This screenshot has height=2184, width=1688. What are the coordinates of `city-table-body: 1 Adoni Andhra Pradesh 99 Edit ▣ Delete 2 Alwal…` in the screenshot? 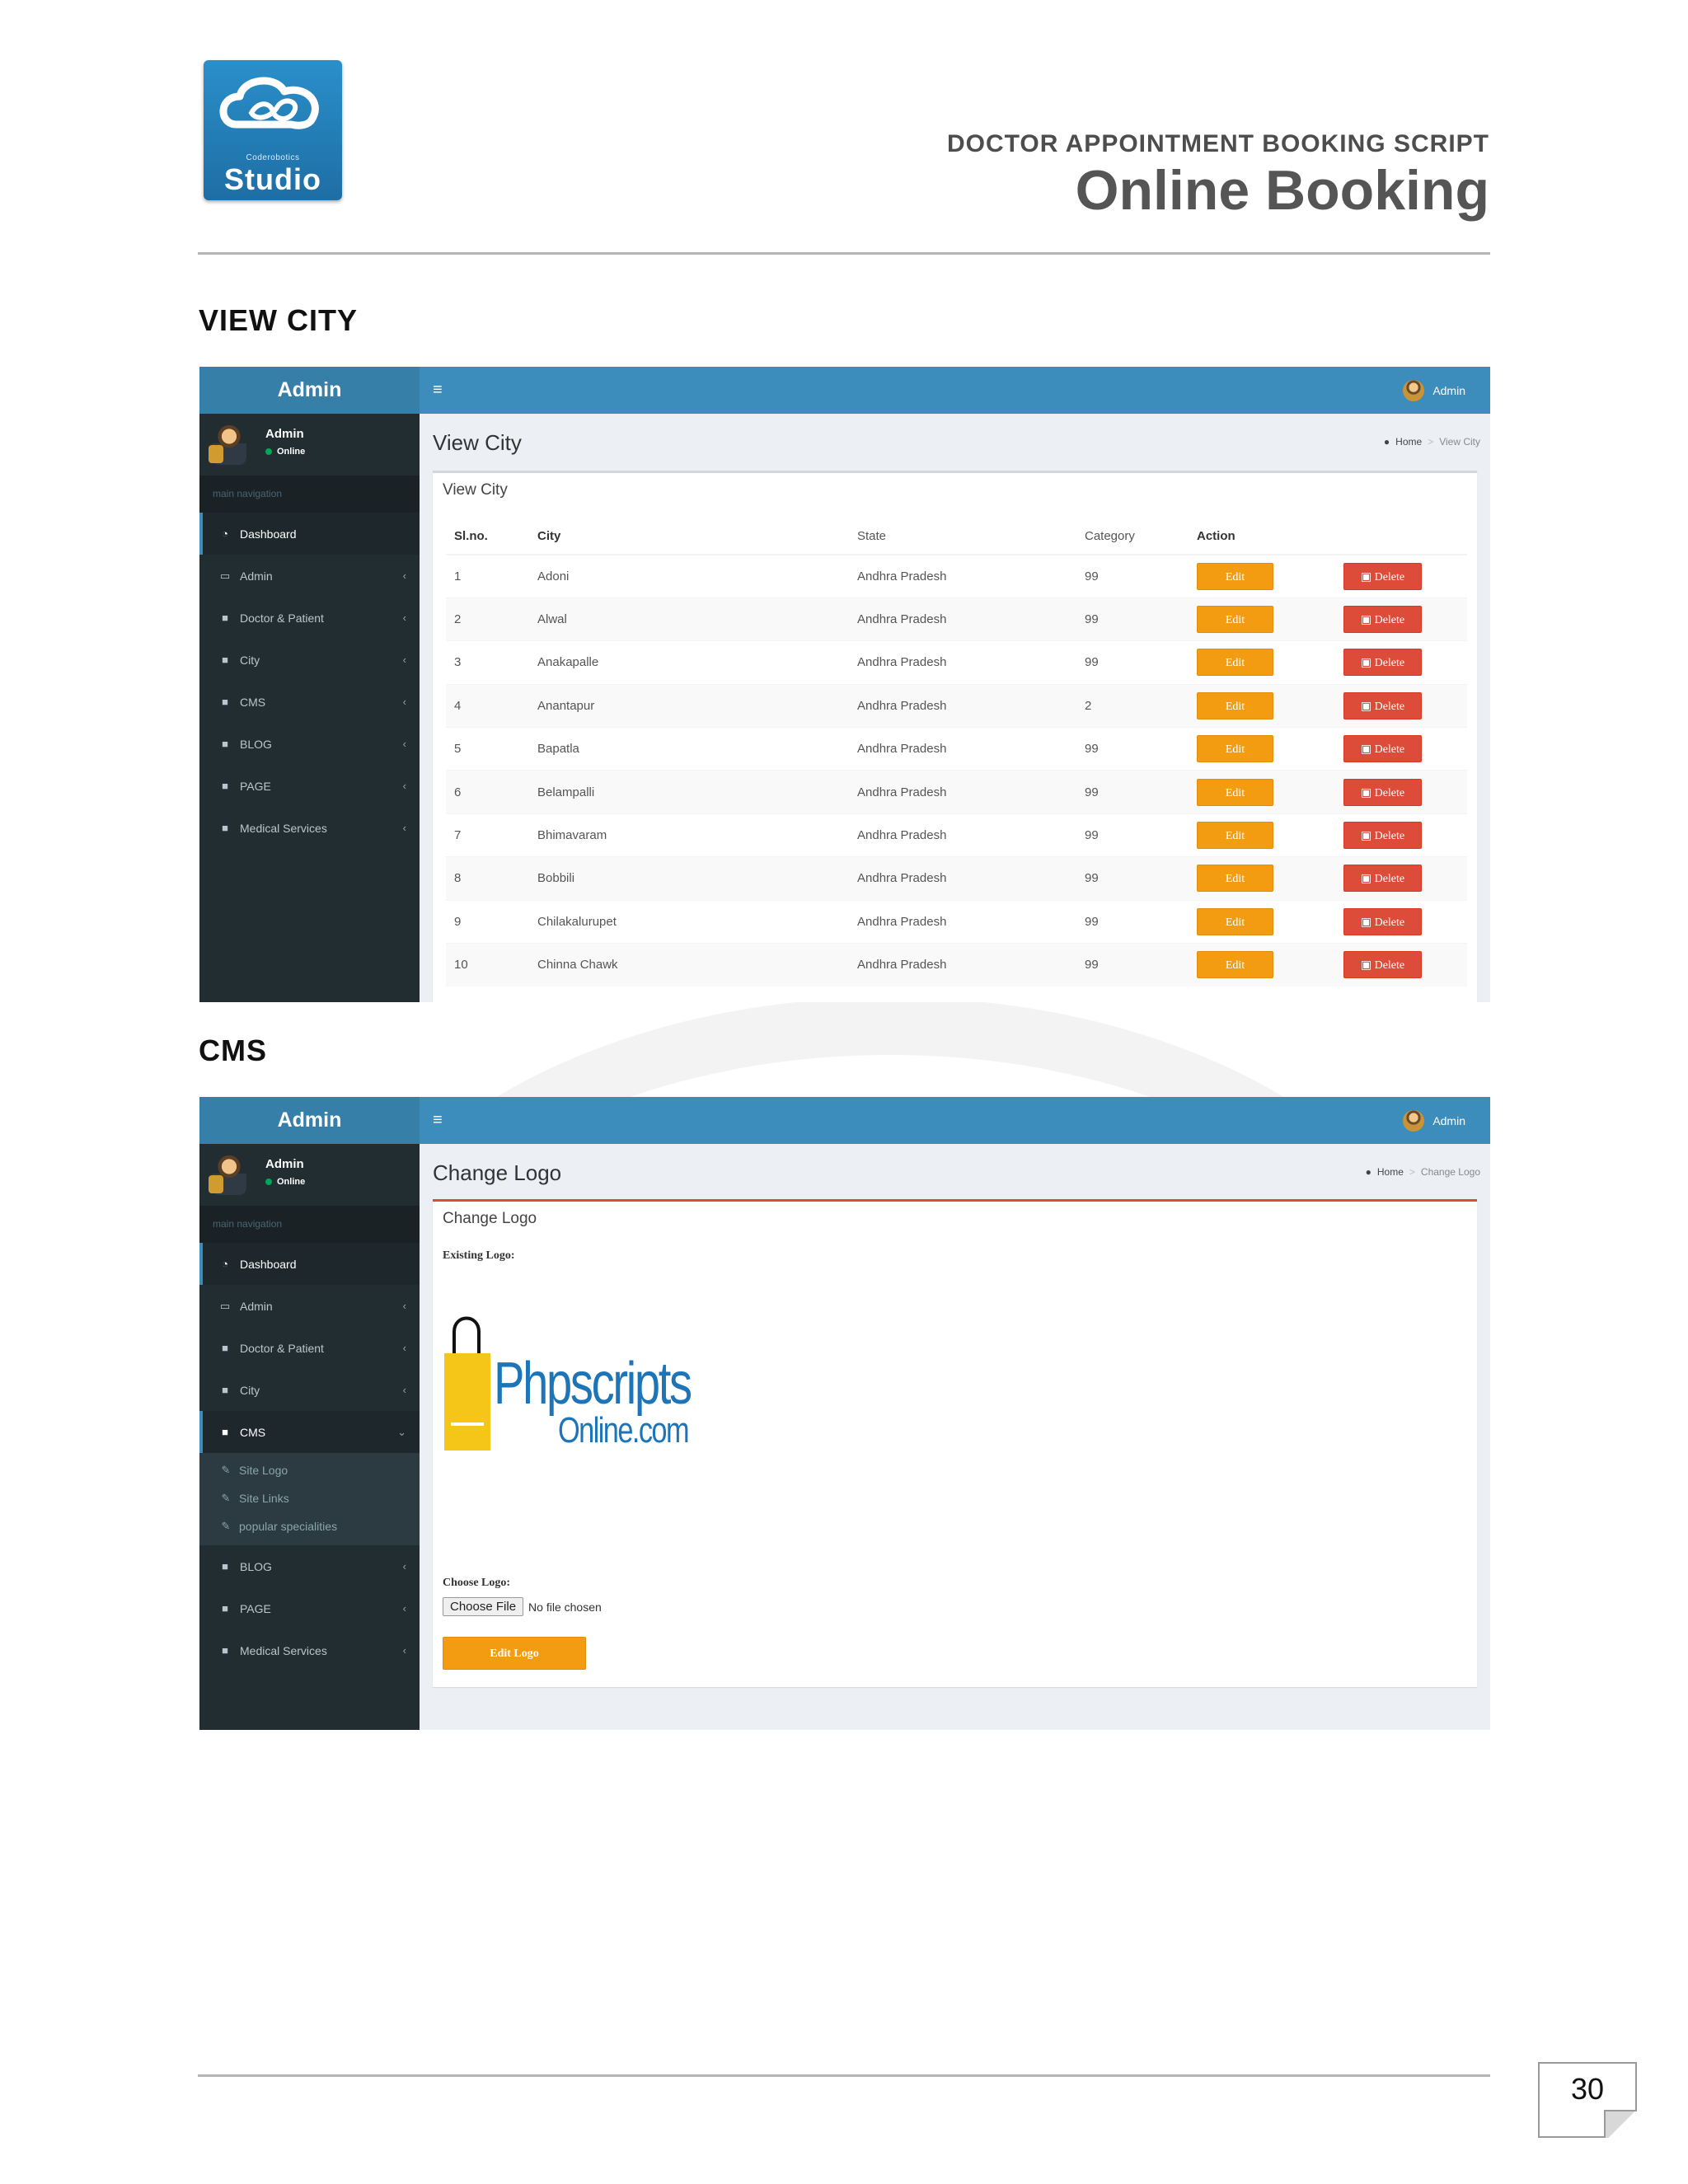 It's located at (956, 770).